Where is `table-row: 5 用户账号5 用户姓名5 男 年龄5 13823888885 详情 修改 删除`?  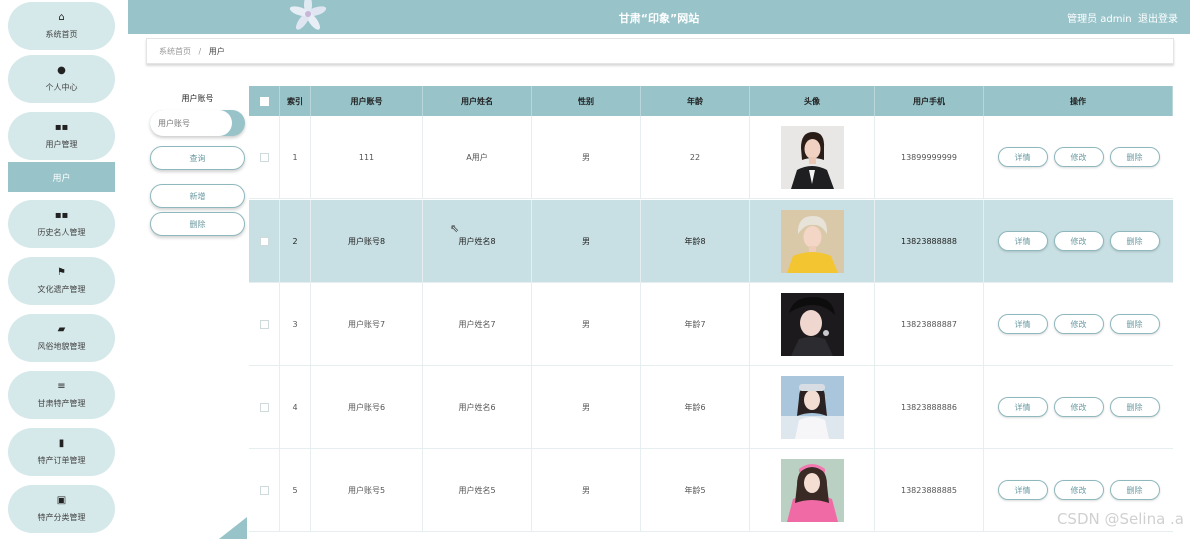
table-row: 5 用户账号5 用户姓名5 男 年龄5 13823888885 详情 修改 删除 is located at coordinates (711, 490).